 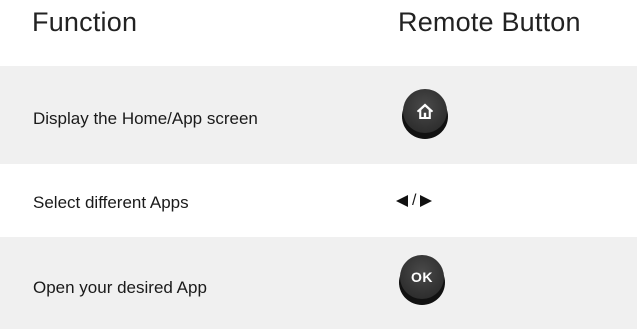 I want to click on remote-button-column-header: Remote Button, so click(x=489, y=22).